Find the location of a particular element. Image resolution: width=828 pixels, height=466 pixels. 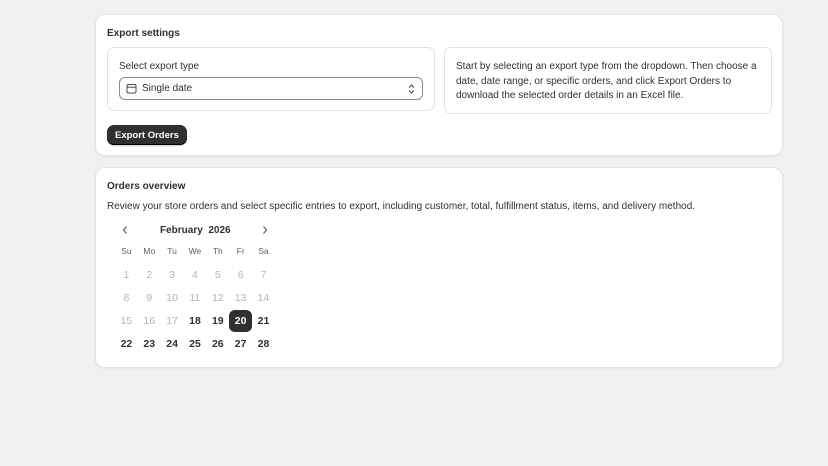

export-type-box: Select export type Single date is located at coordinates (271, 79).